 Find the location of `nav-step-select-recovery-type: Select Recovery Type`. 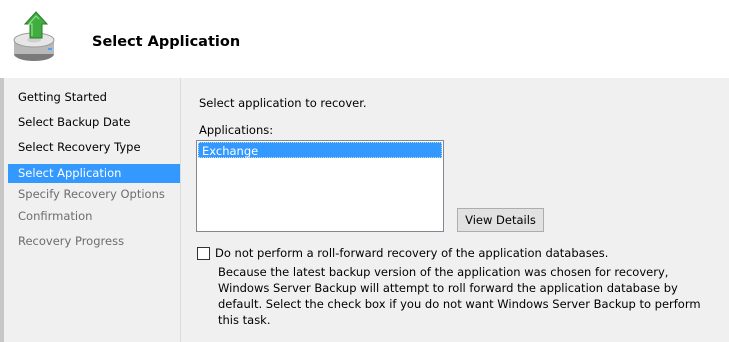

nav-step-select-recovery-type: Select Recovery Type is located at coordinates (94, 147).